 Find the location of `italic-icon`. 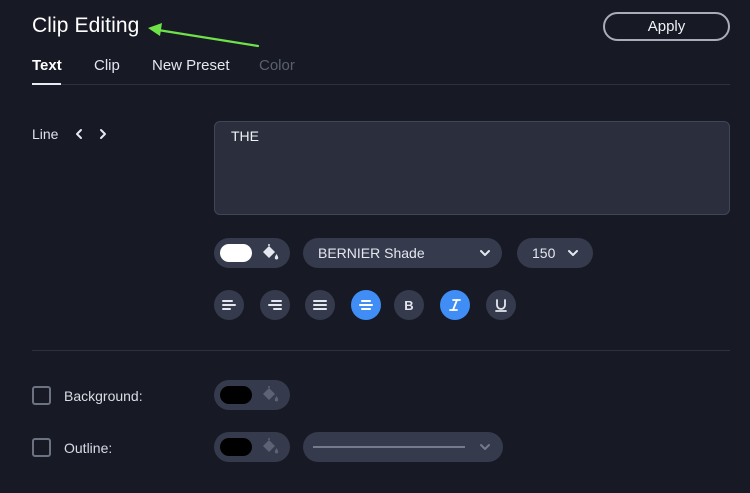

italic-icon is located at coordinates (455, 305).